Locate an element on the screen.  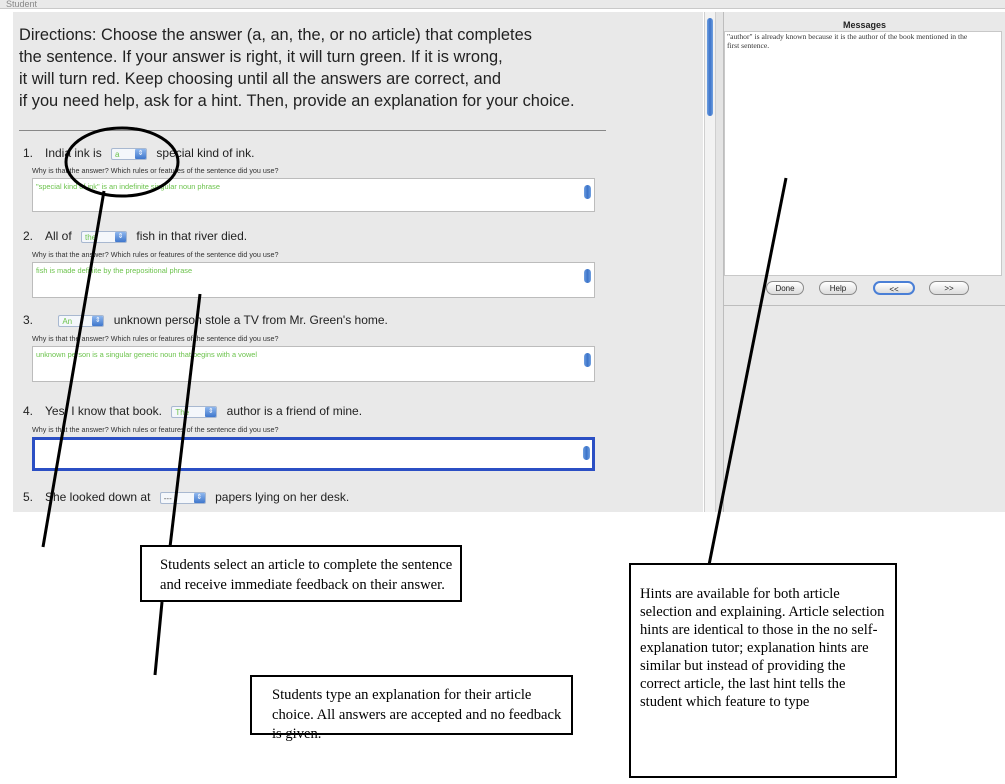
dropdown-highlight-ellipse is located at coordinates (122, 162).